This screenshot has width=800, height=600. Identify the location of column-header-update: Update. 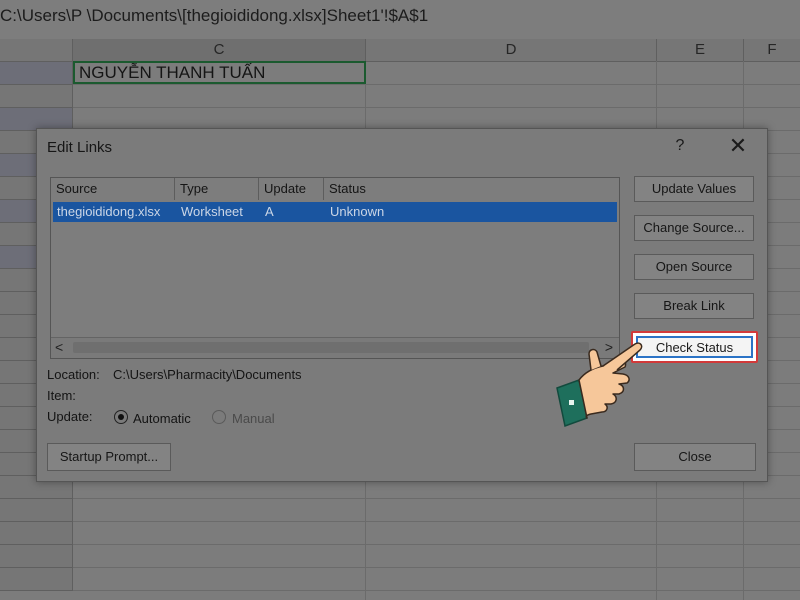
(291, 189).